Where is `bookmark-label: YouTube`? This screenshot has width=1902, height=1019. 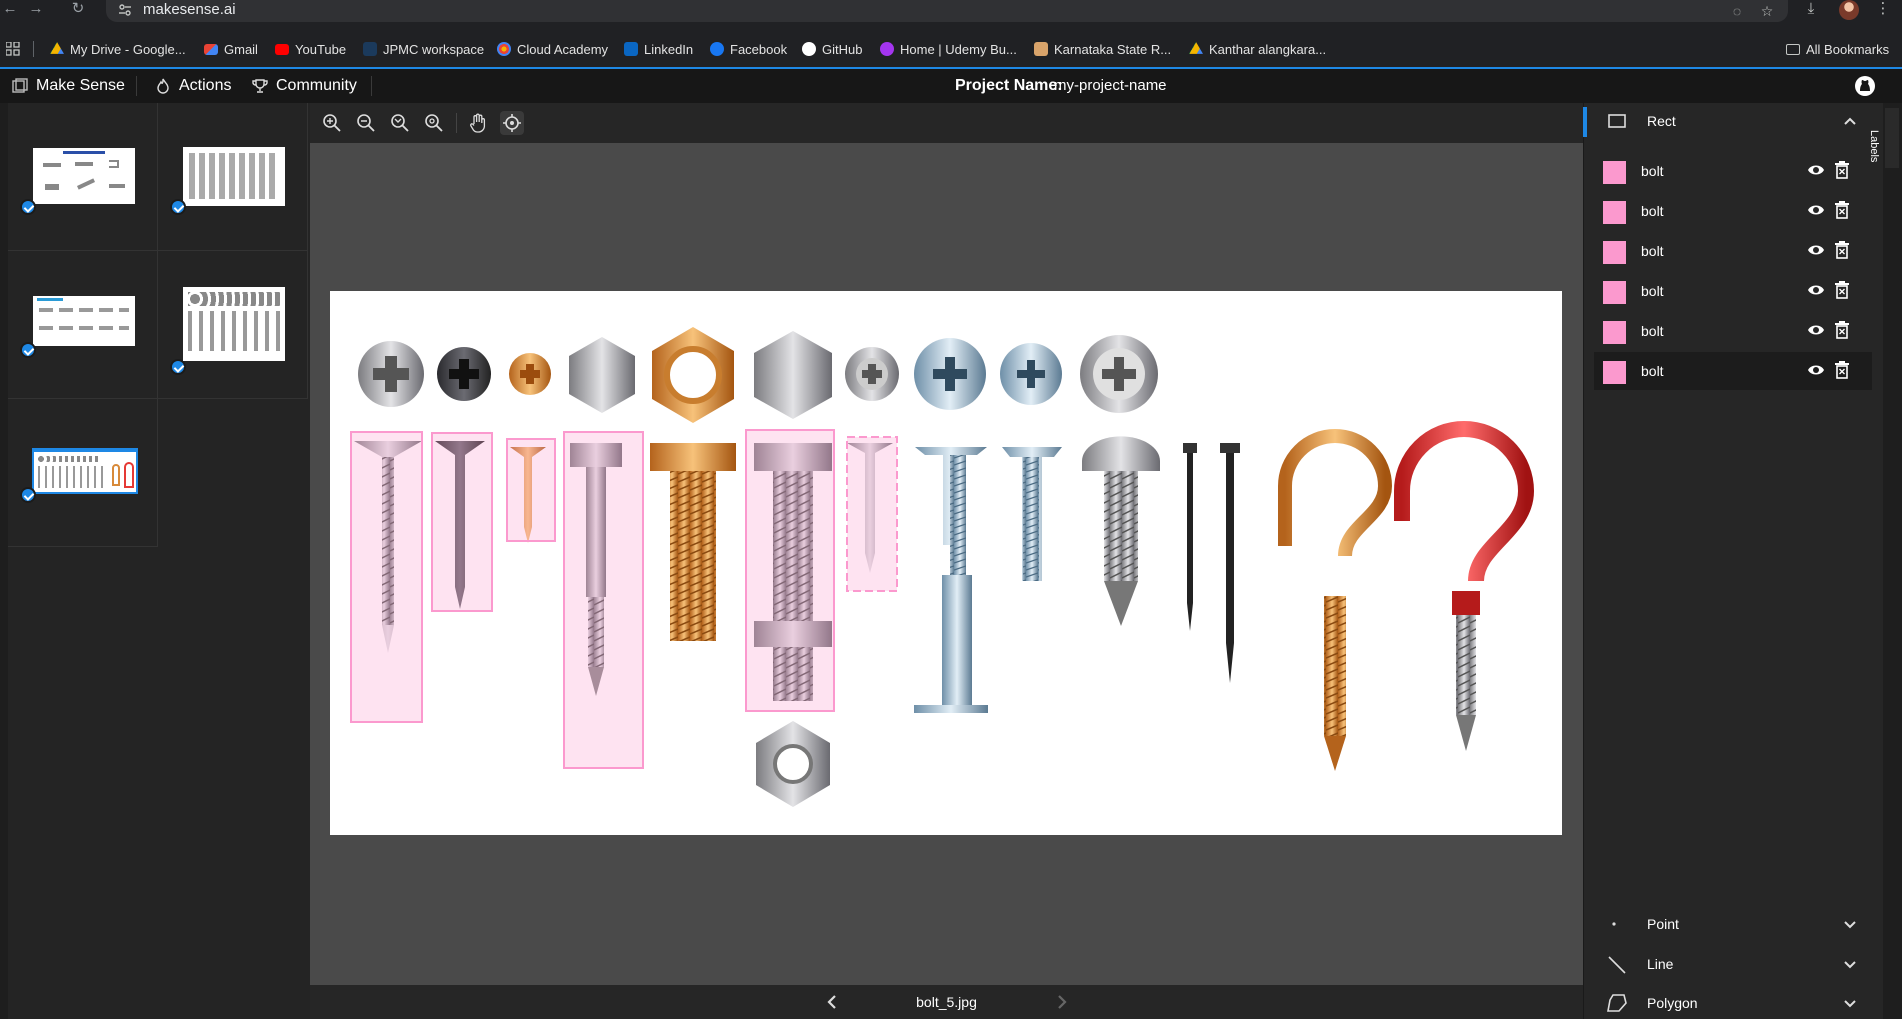
bookmark-label: YouTube is located at coordinates (321, 49).